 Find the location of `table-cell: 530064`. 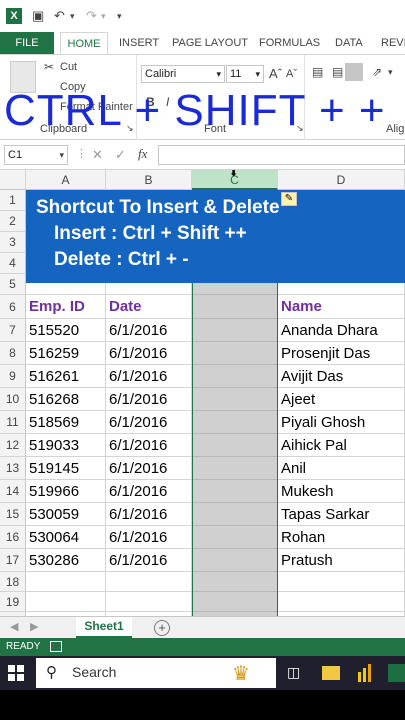

table-cell: 530064 is located at coordinates (66, 537).